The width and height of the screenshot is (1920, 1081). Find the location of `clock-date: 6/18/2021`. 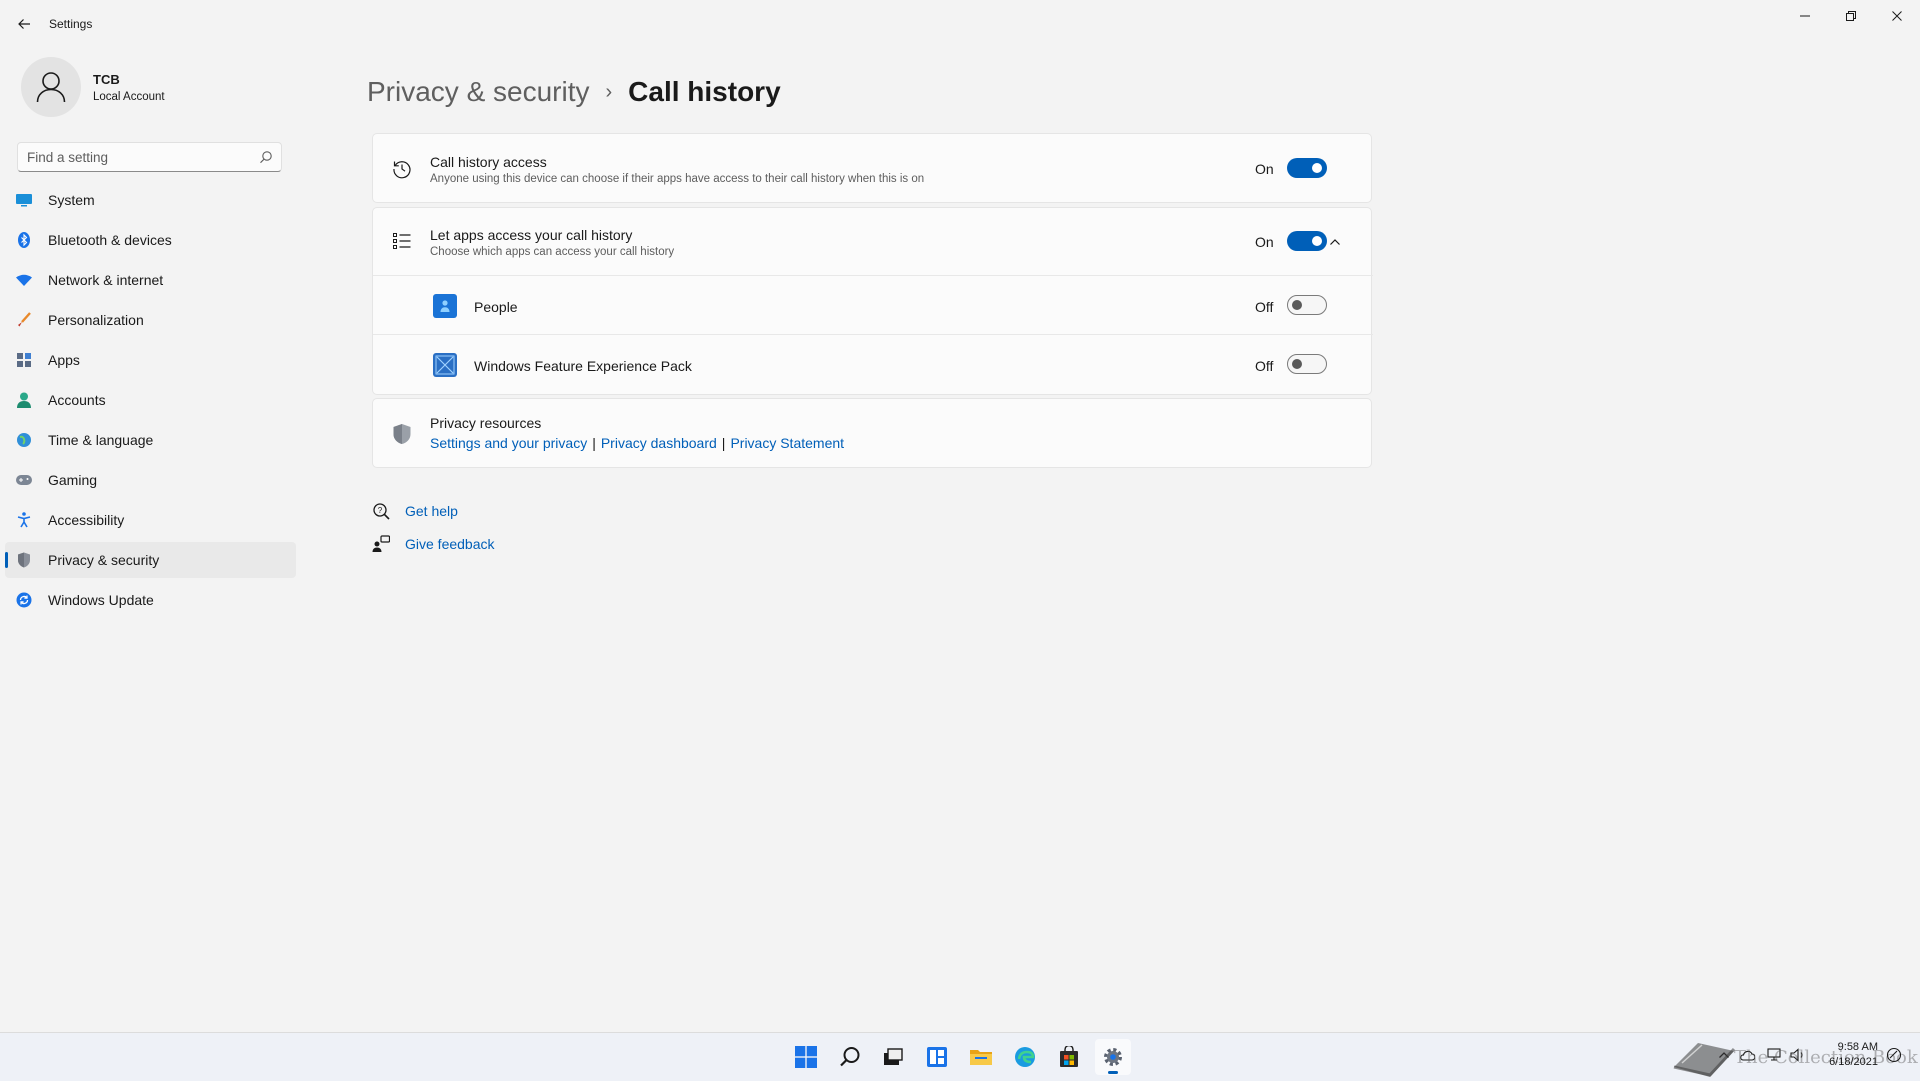

clock-date: 6/18/2021 is located at coordinates (1853, 1062).